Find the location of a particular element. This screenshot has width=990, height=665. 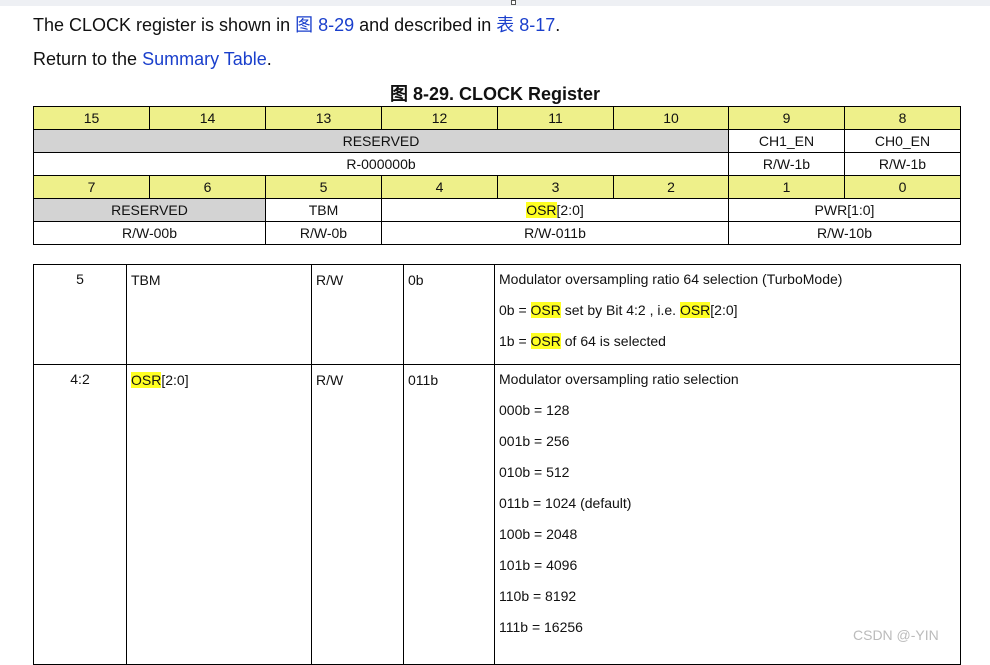

description-line: 0b = OSR set by Bit 4:2 , i.e. OSR[2:0] is located at coordinates (727, 310).